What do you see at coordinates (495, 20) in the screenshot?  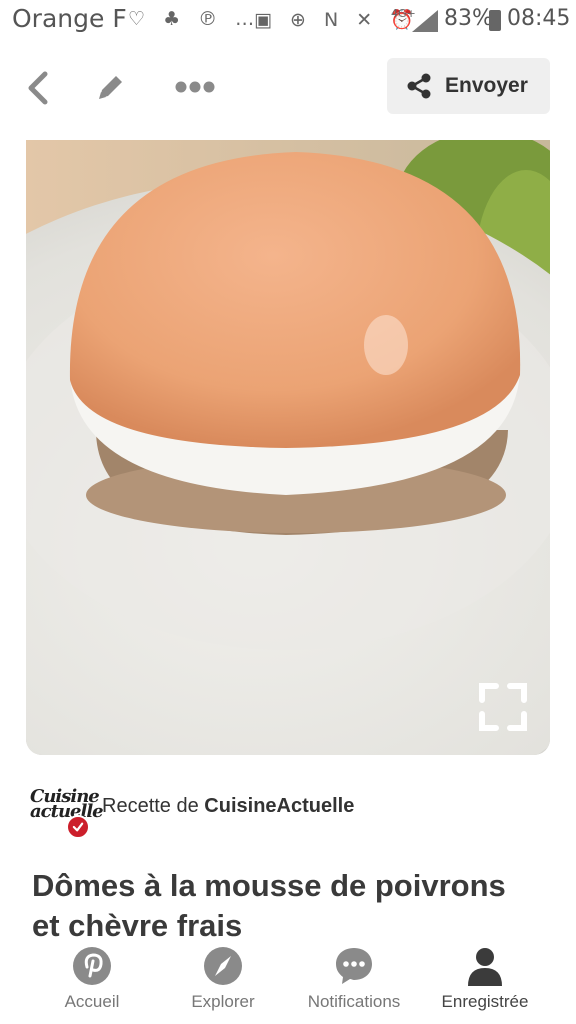 I see `battery-icon` at bounding box center [495, 20].